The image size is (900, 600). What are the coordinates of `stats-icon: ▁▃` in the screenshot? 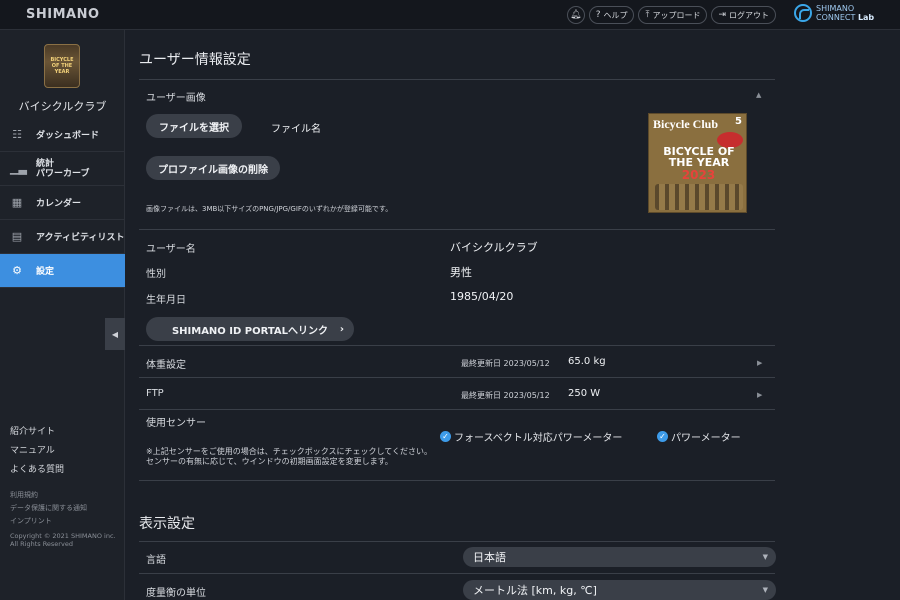 It's located at (18, 168).